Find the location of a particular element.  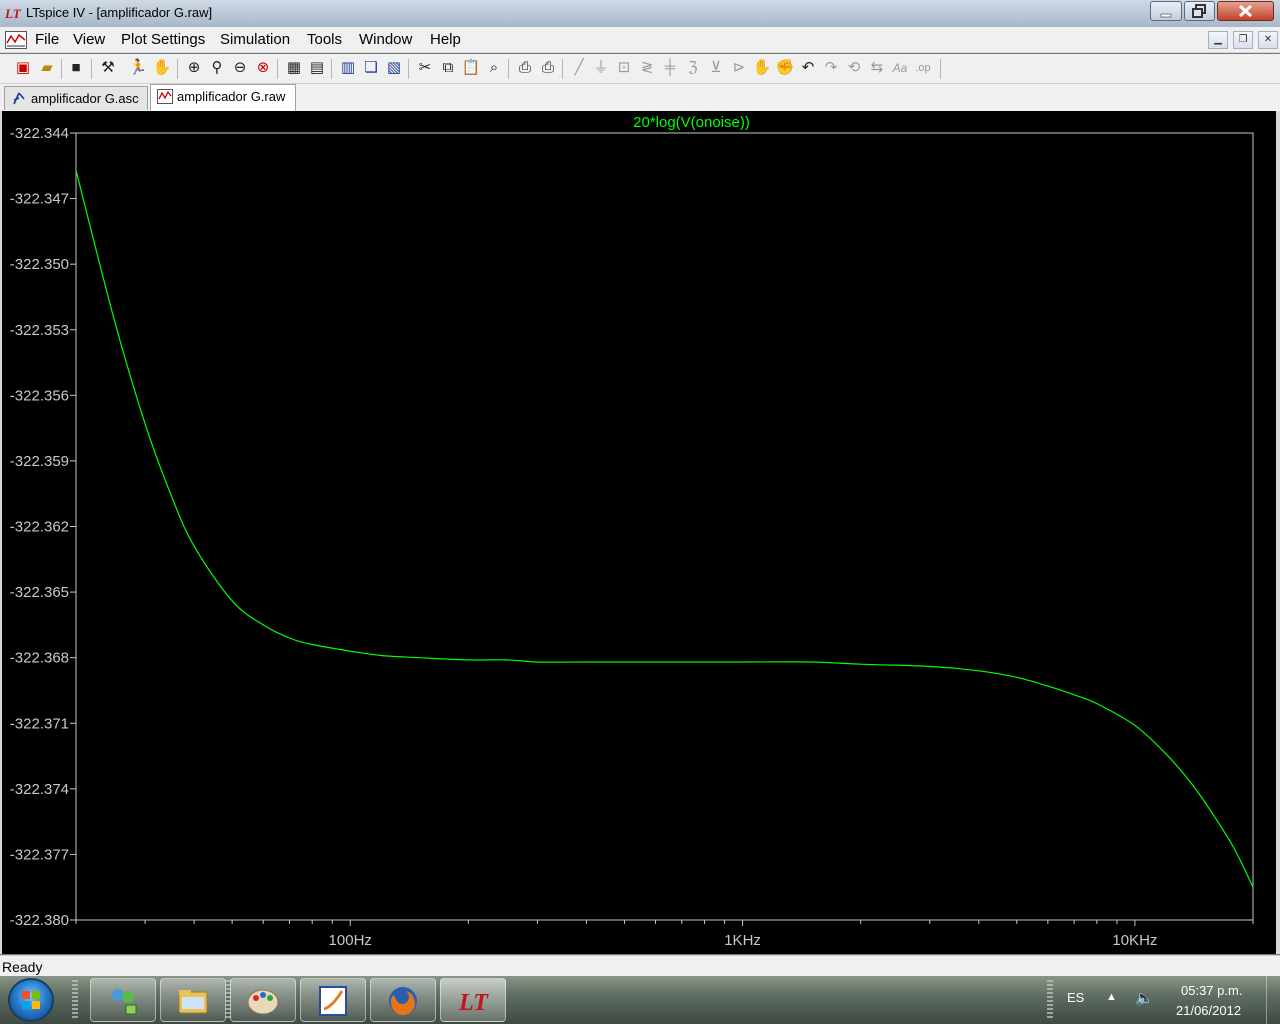

mirror-icon: ⇆ is located at coordinates (877, 68).